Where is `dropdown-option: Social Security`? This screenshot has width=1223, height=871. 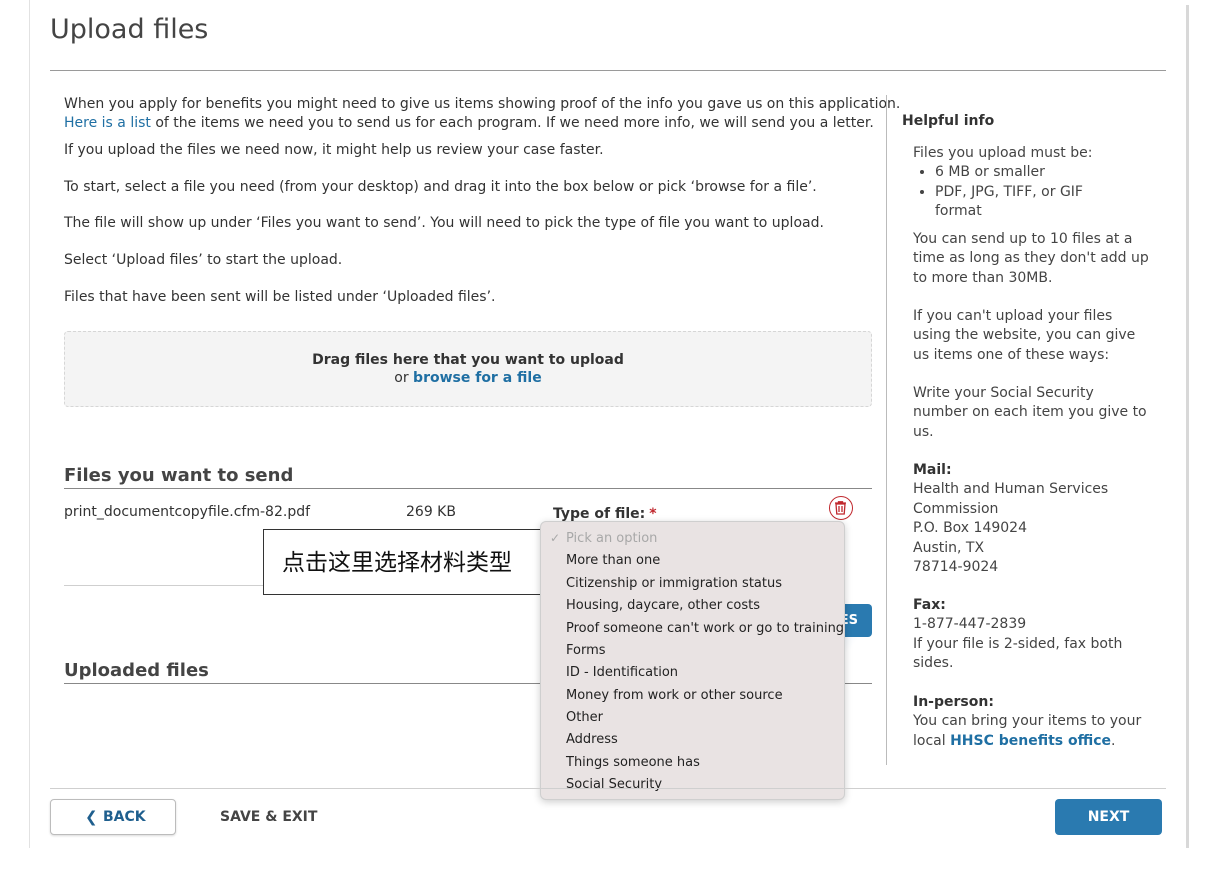
dropdown-option: Social Security is located at coordinates (614, 785).